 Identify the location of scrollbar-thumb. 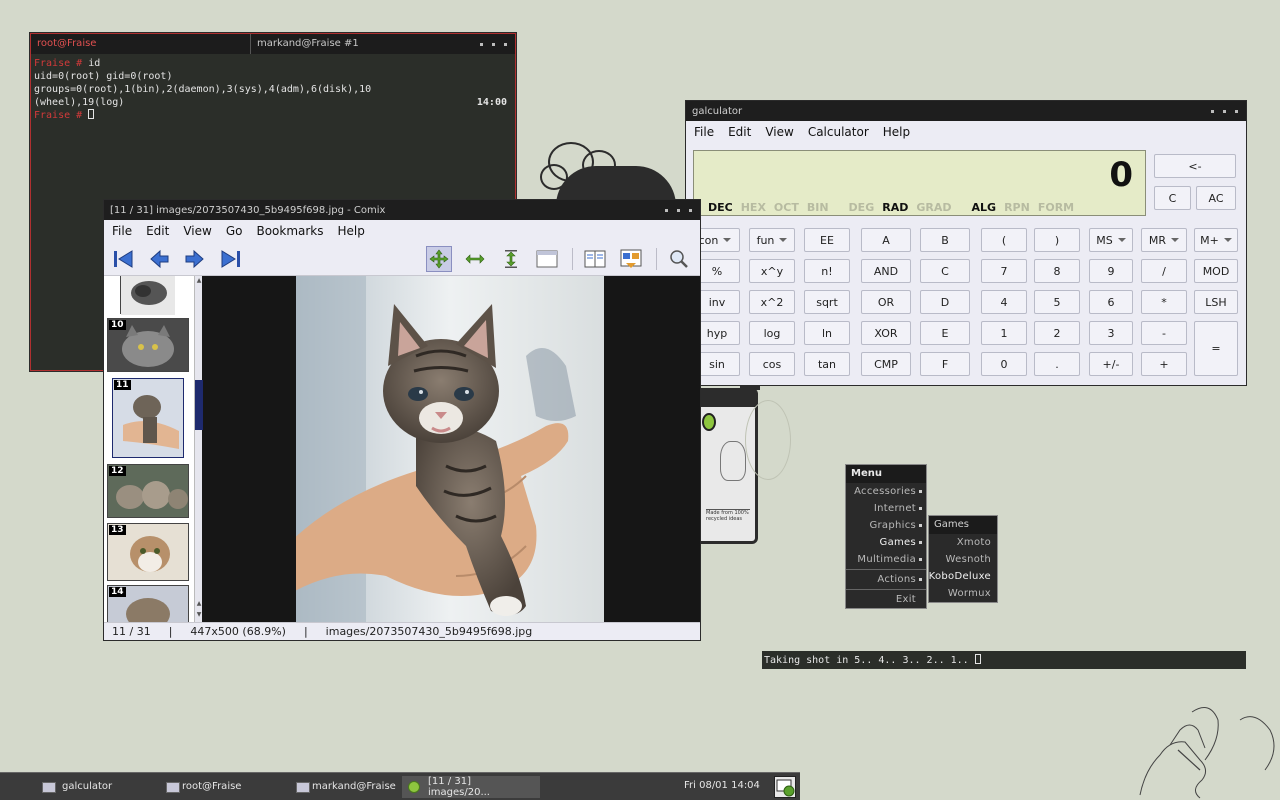
(199, 405).